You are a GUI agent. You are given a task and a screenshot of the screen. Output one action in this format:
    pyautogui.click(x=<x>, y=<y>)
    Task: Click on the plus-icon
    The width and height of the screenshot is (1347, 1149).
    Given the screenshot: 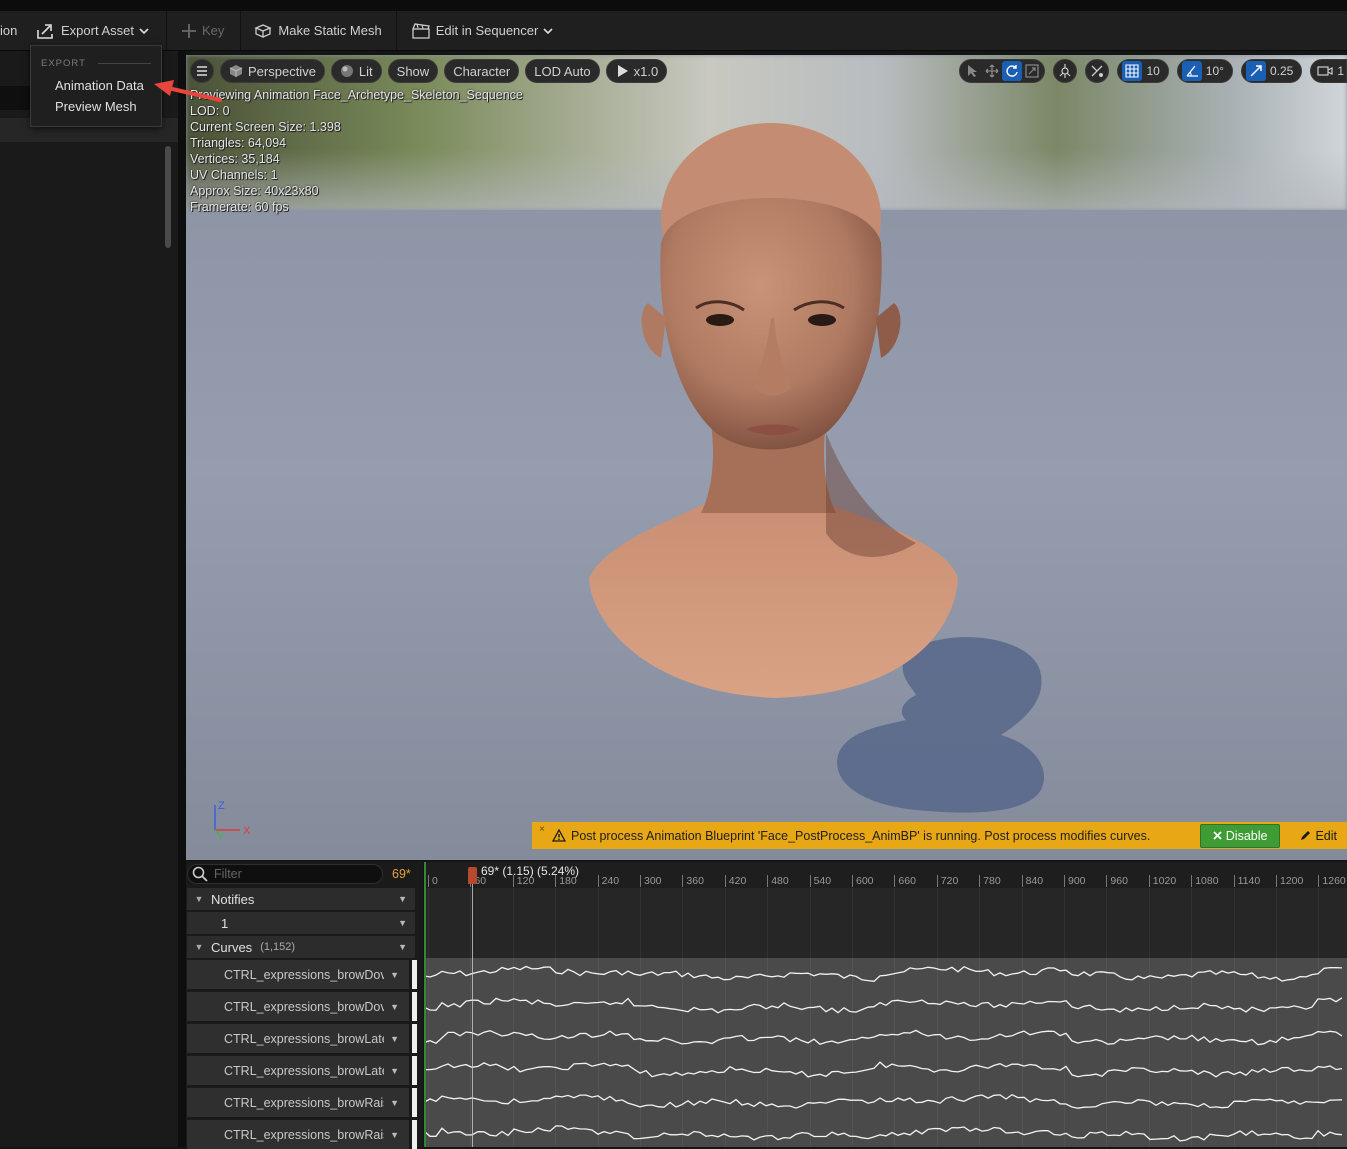 What is the action you would take?
    pyautogui.click(x=188, y=30)
    